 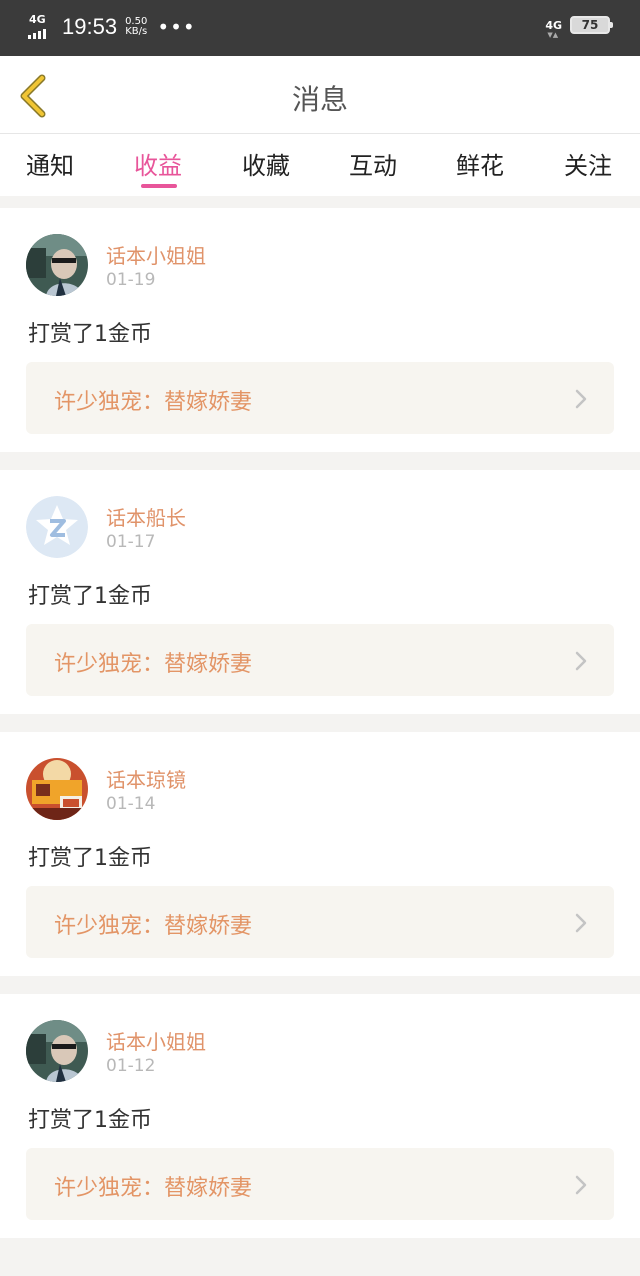 What do you see at coordinates (266, 163) in the screenshot?
I see `tab-favorites: 收藏` at bounding box center [266, 163].